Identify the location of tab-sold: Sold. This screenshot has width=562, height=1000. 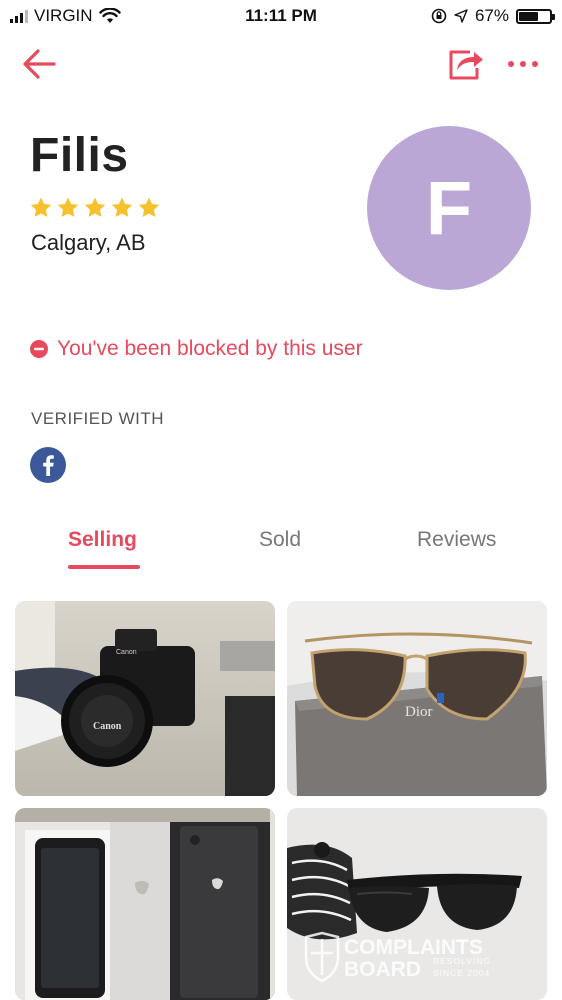
(280, 540).